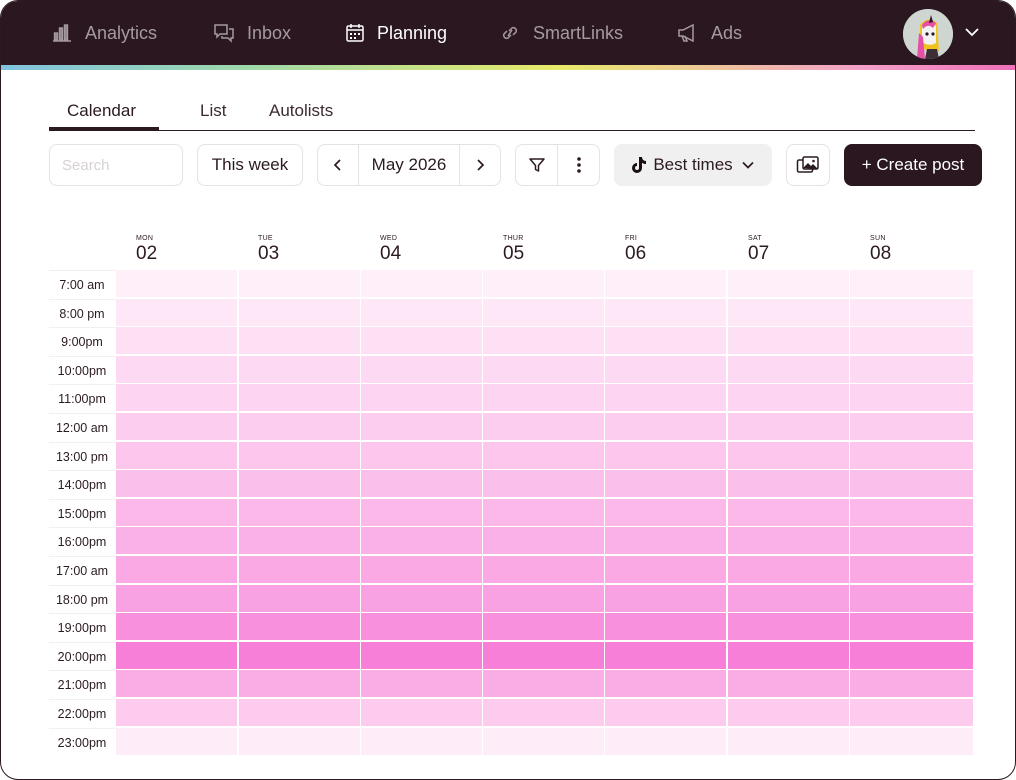 This screenshot has width=1016, height=780. What do you see at coordinates (480, 165) in the screenshot?
I see `next-month-button` at bounding box center [480, 165].